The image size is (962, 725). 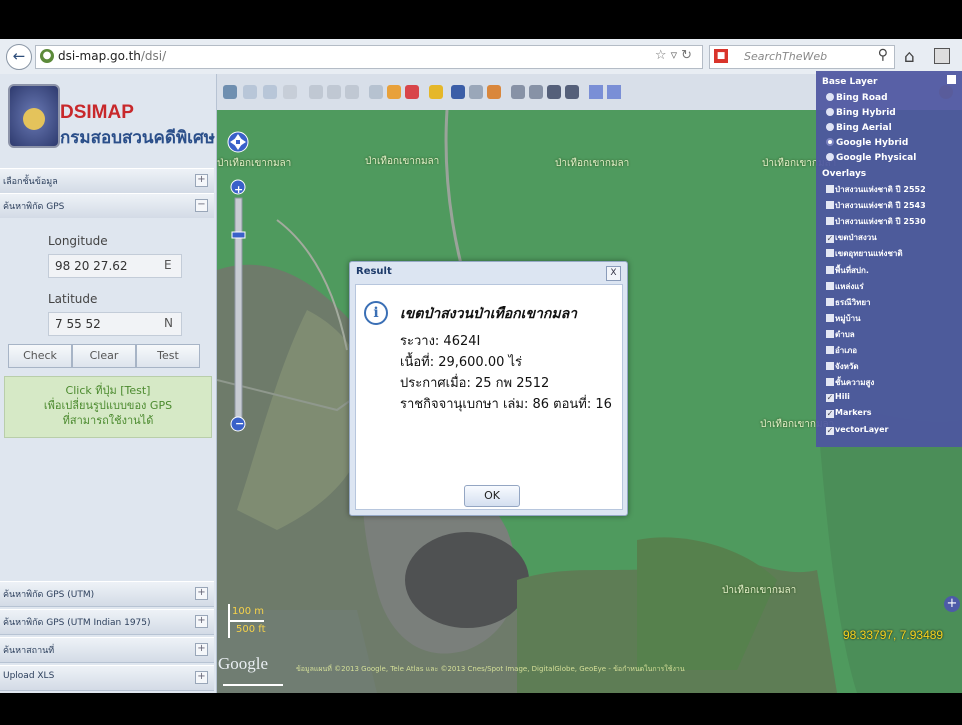 I want to click on list-icon, so click(x=518, y=92).